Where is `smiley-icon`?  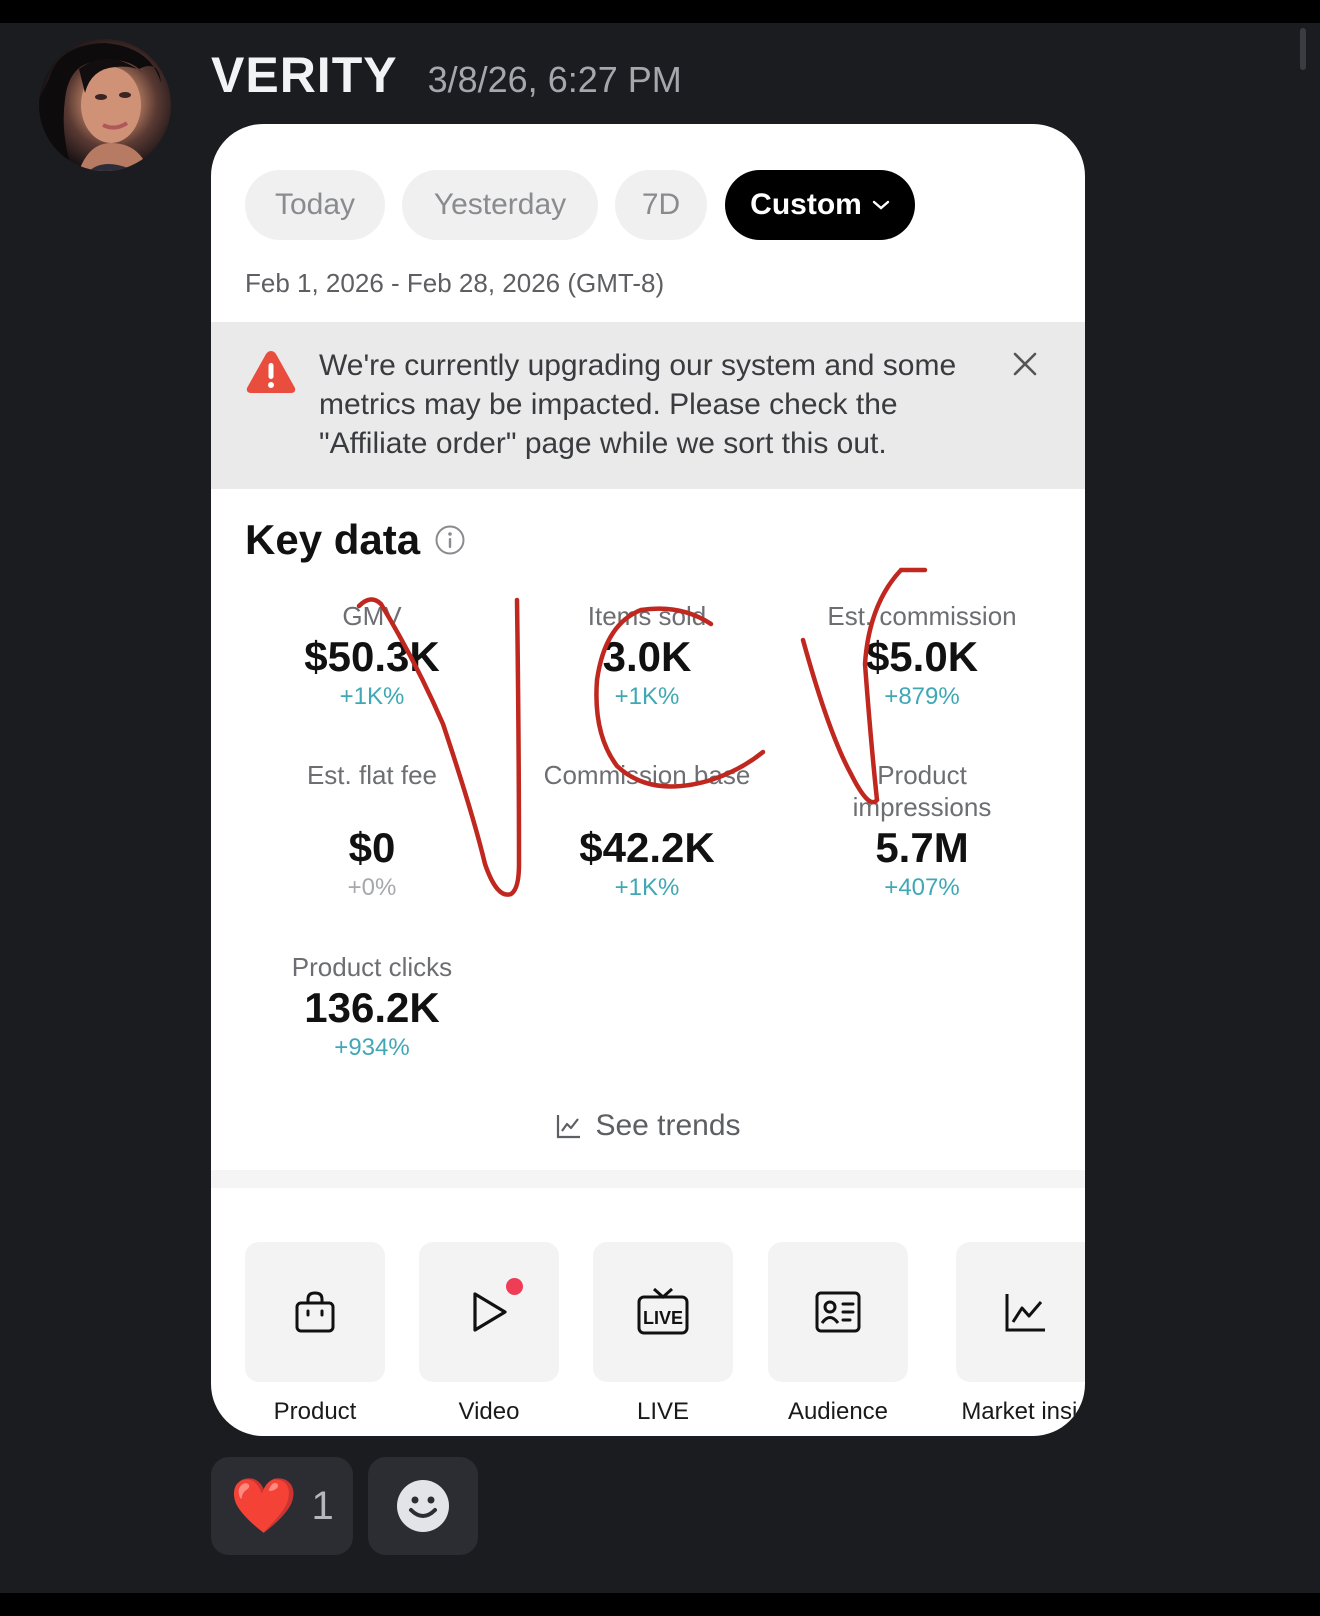
smiley-icon is located at coordinates (423, 1506).